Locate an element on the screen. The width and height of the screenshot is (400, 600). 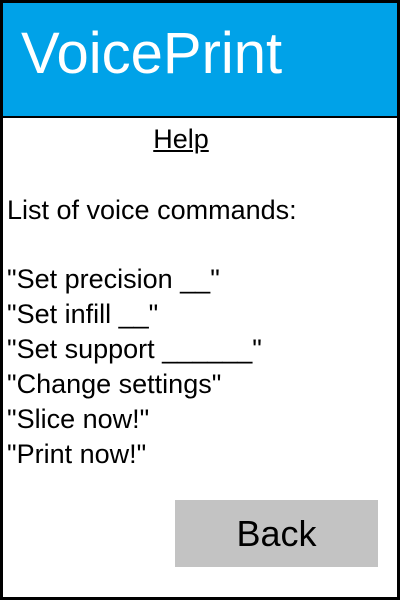
help-title-link: Help is located at coordinates (181, 139).